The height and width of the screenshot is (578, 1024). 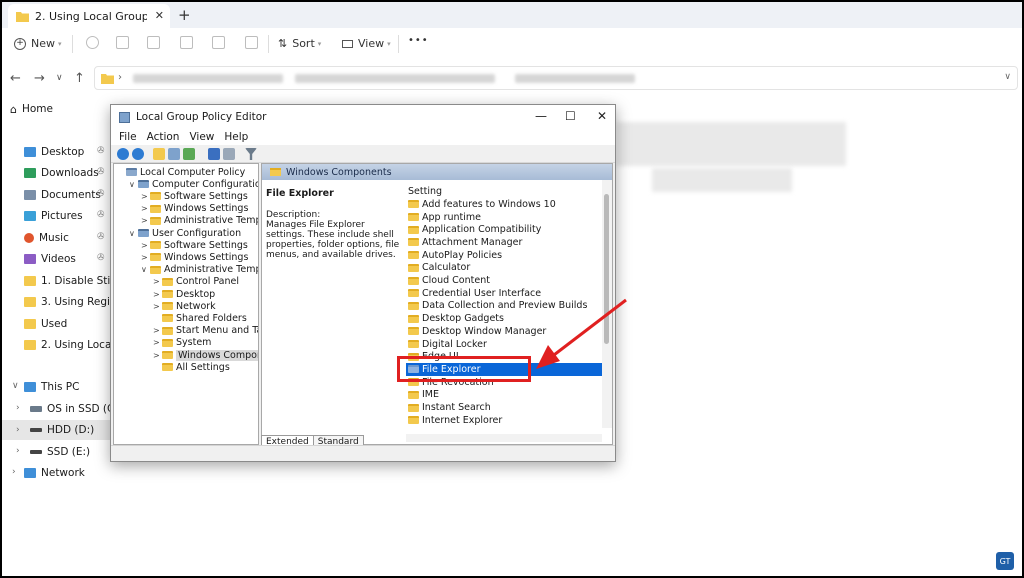 I want to click on setting-list-item: App runtime, so click(x=504, y=217).